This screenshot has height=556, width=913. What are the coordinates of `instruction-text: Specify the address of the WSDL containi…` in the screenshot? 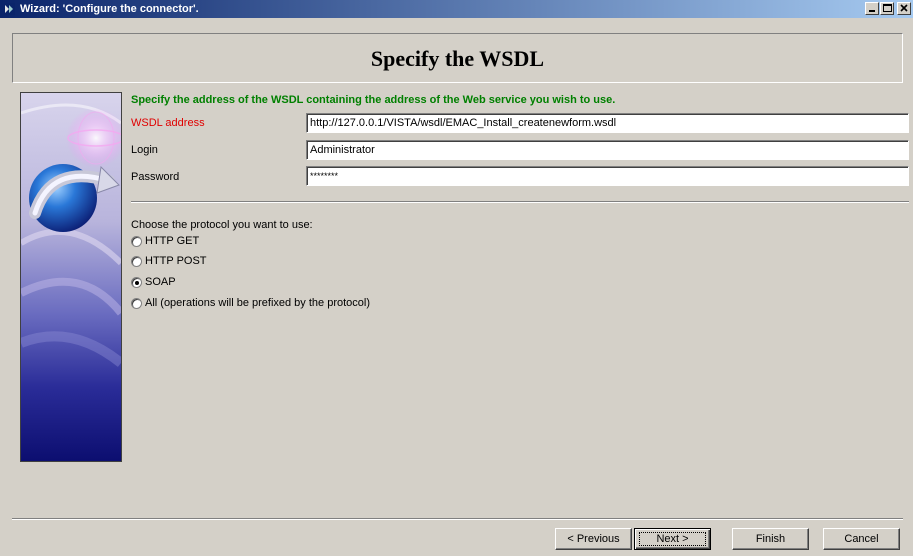 It's located at (373, 100).